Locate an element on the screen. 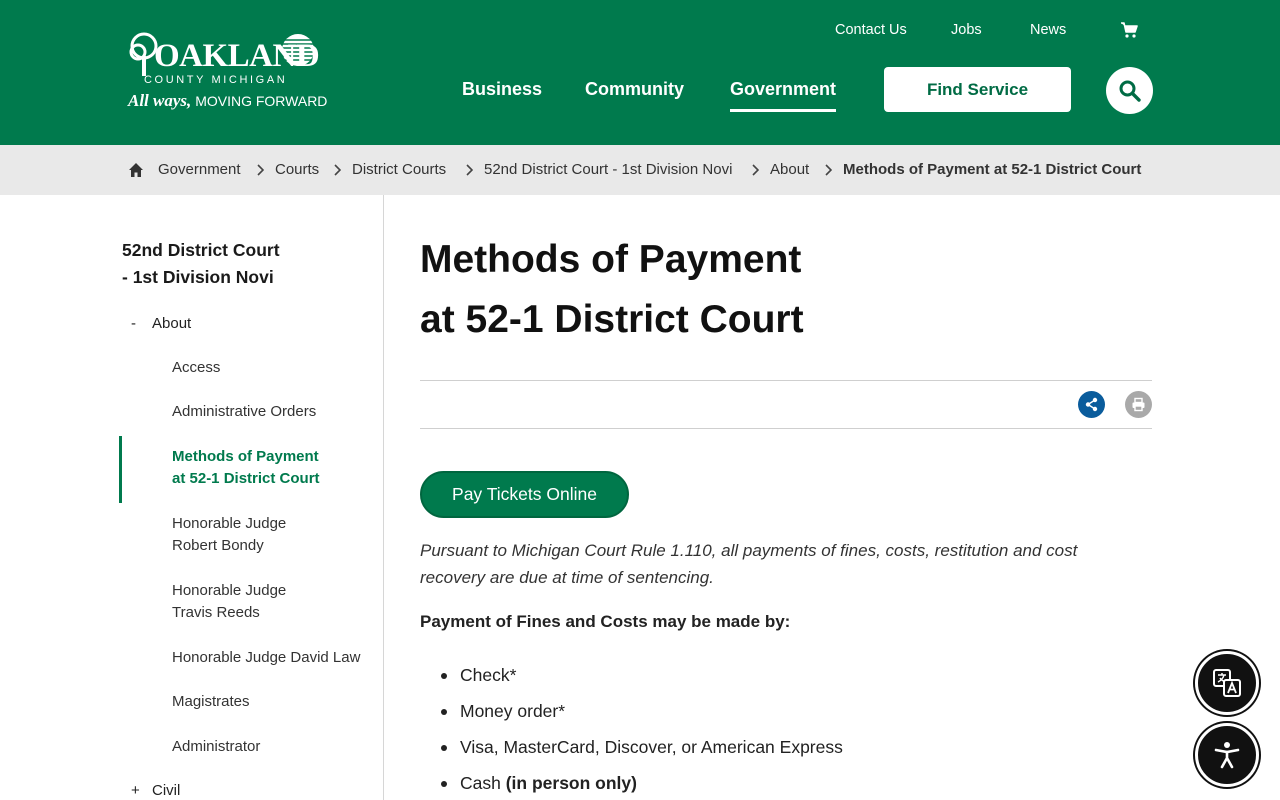  translate-button is located at coordinates (1227, 683).